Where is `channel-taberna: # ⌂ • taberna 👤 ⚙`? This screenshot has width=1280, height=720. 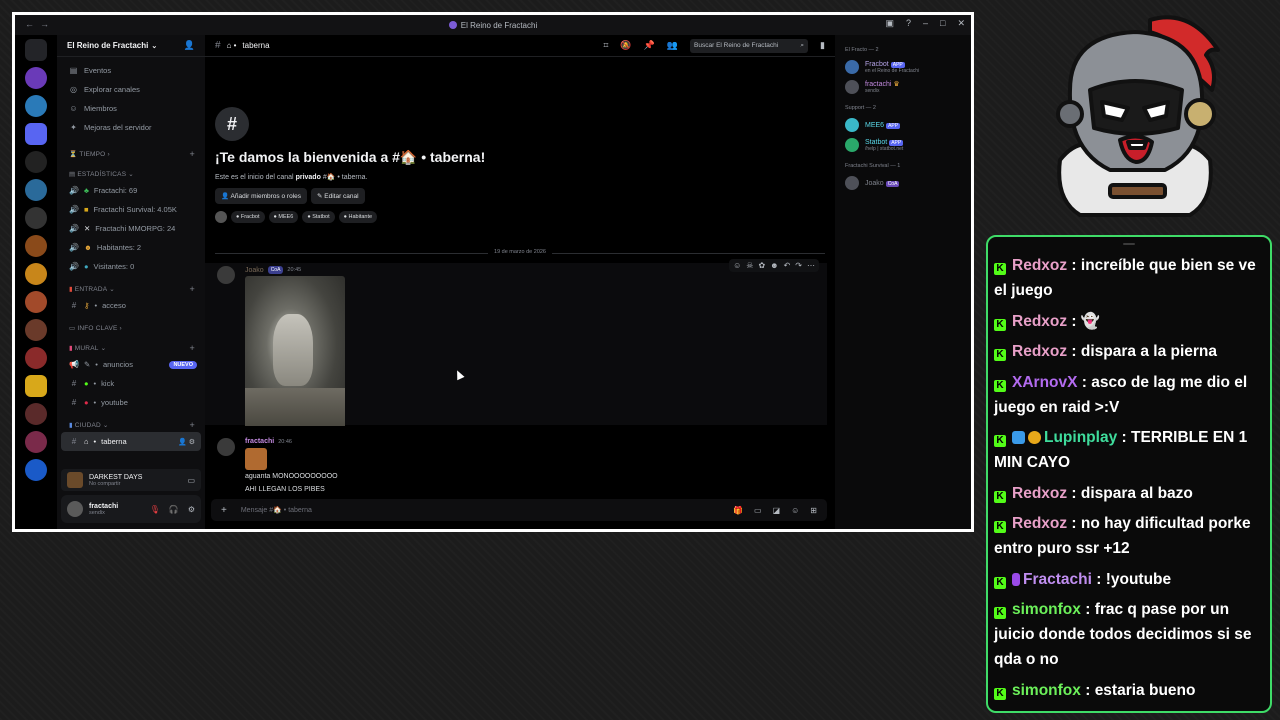 channel-taberna: # ⌂ • taberna 👤 ⚙ is located at coordinates (131, 441).